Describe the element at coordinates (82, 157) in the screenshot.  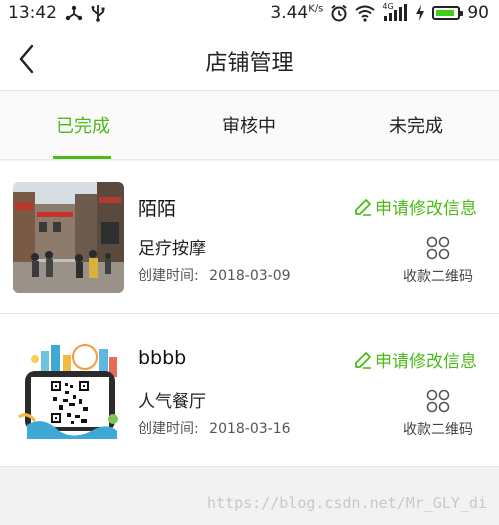
I see `active-tab-indicator` at that location.